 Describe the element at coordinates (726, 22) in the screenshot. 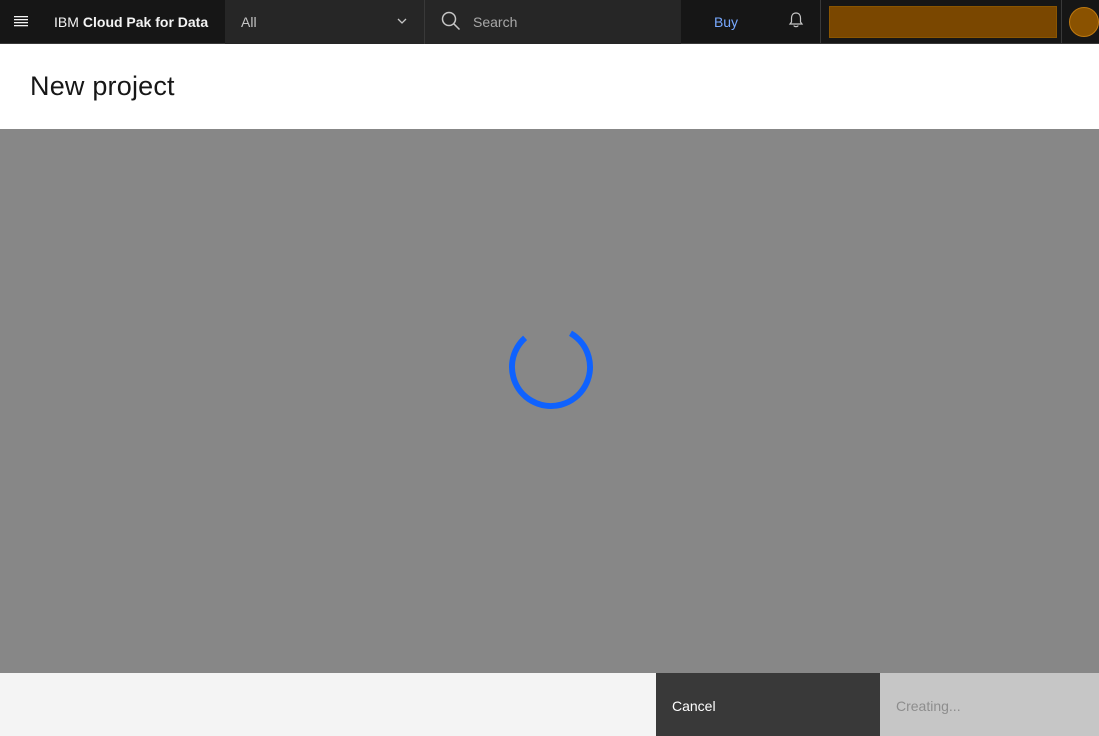

I see `buy-link: Buy` at that location.